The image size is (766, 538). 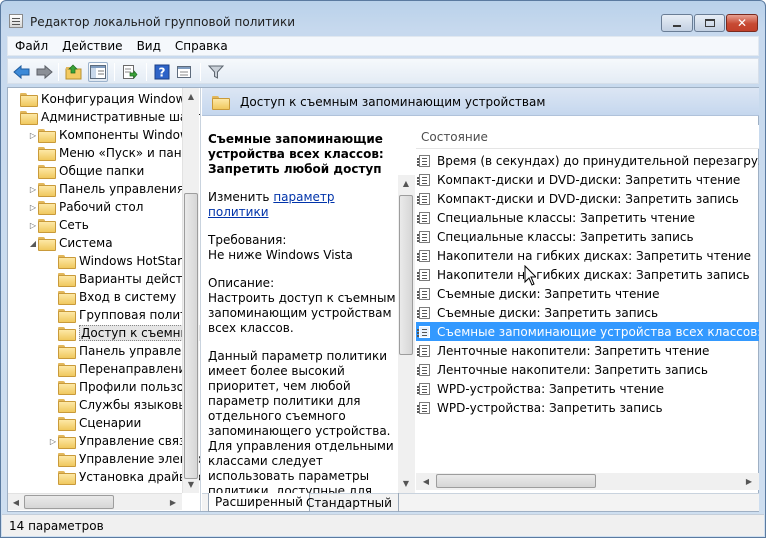 I want to click on policy-setting-row: Специальные классы: Запретить запись, so click(x=587, y=236).